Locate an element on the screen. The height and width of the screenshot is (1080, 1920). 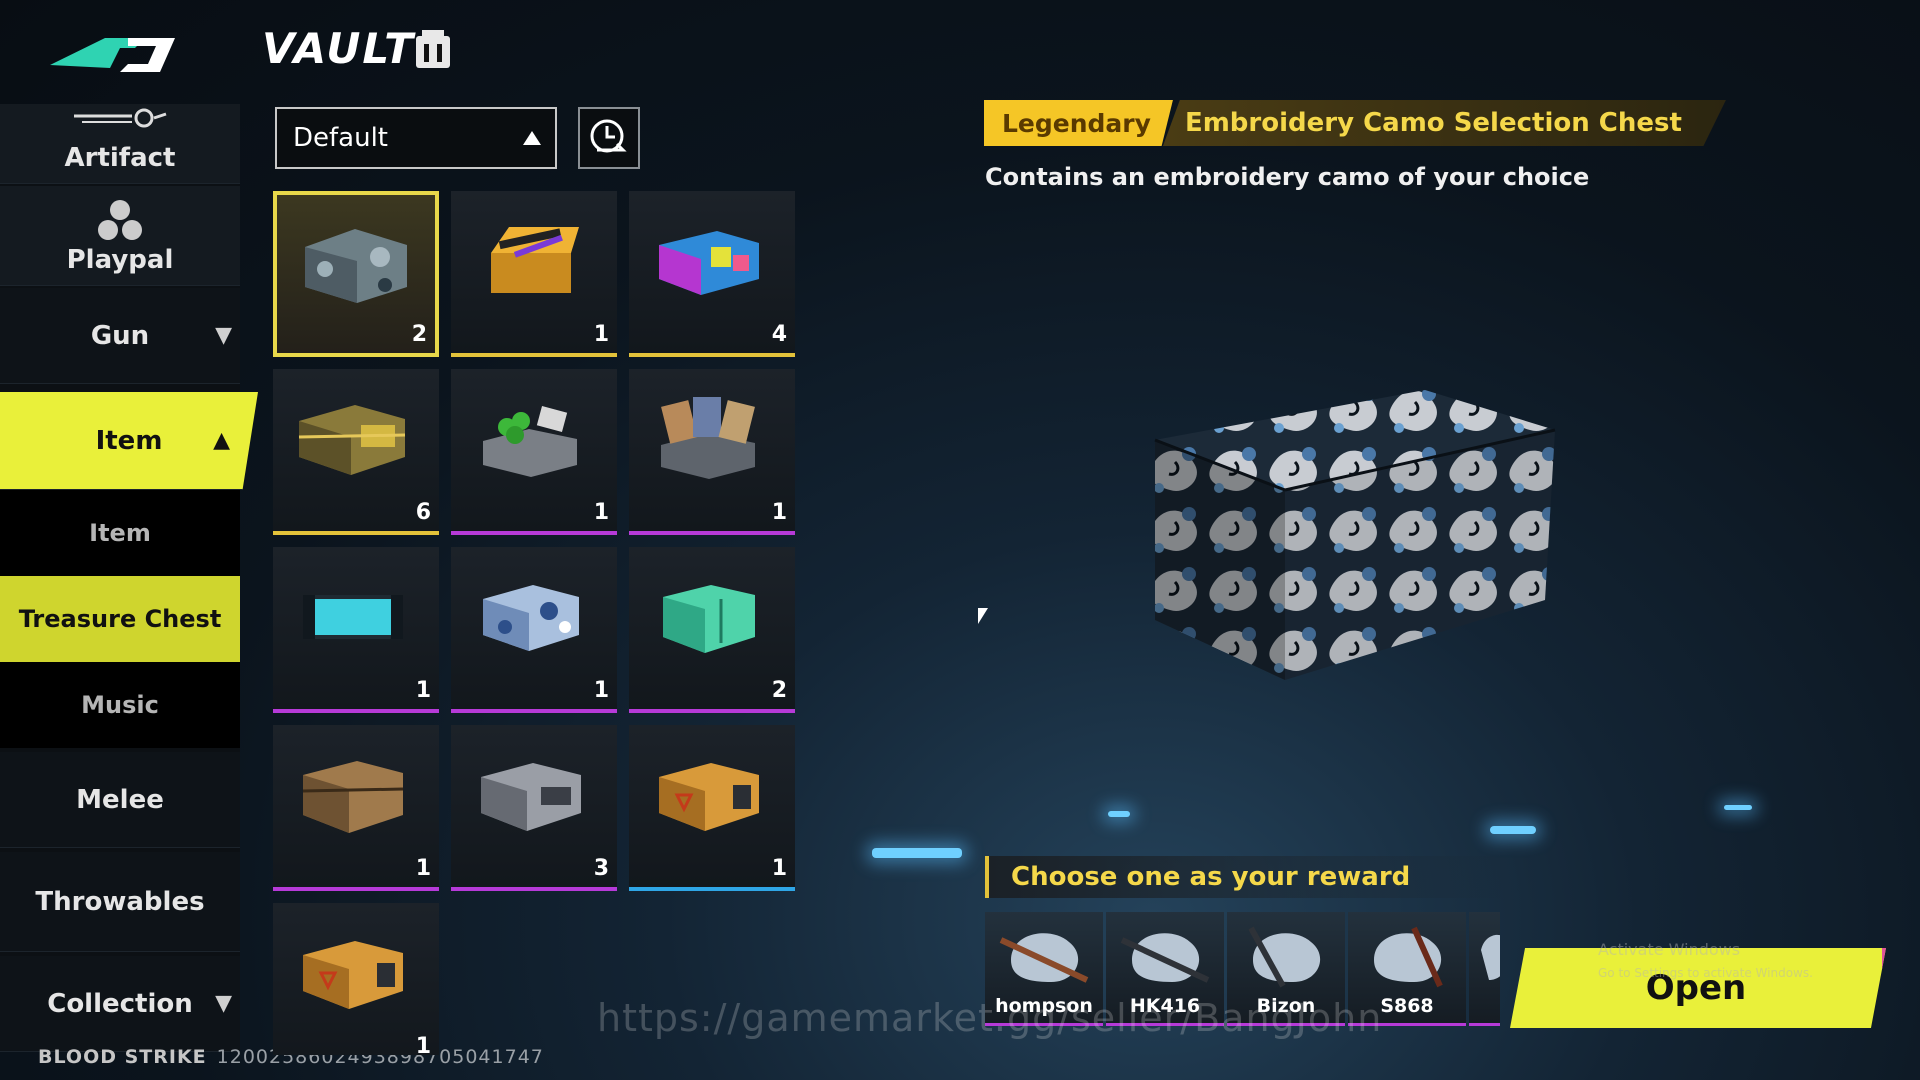
grid-item: 6 is located at coordinates (356, 452).